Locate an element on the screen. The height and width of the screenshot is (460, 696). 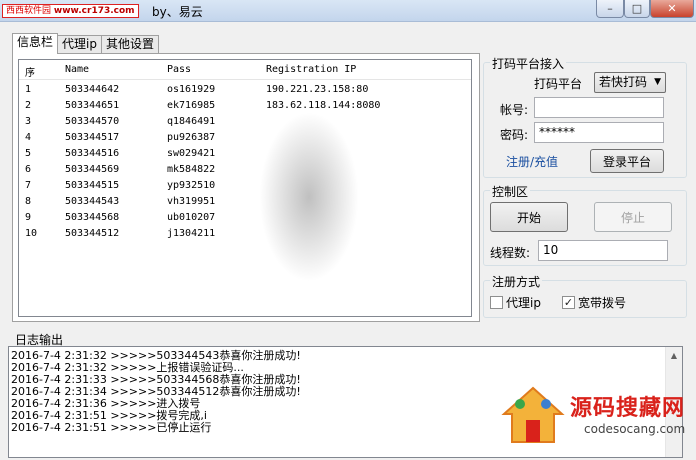
cell-pass: ub010207 is located at coordinates (191, 217).